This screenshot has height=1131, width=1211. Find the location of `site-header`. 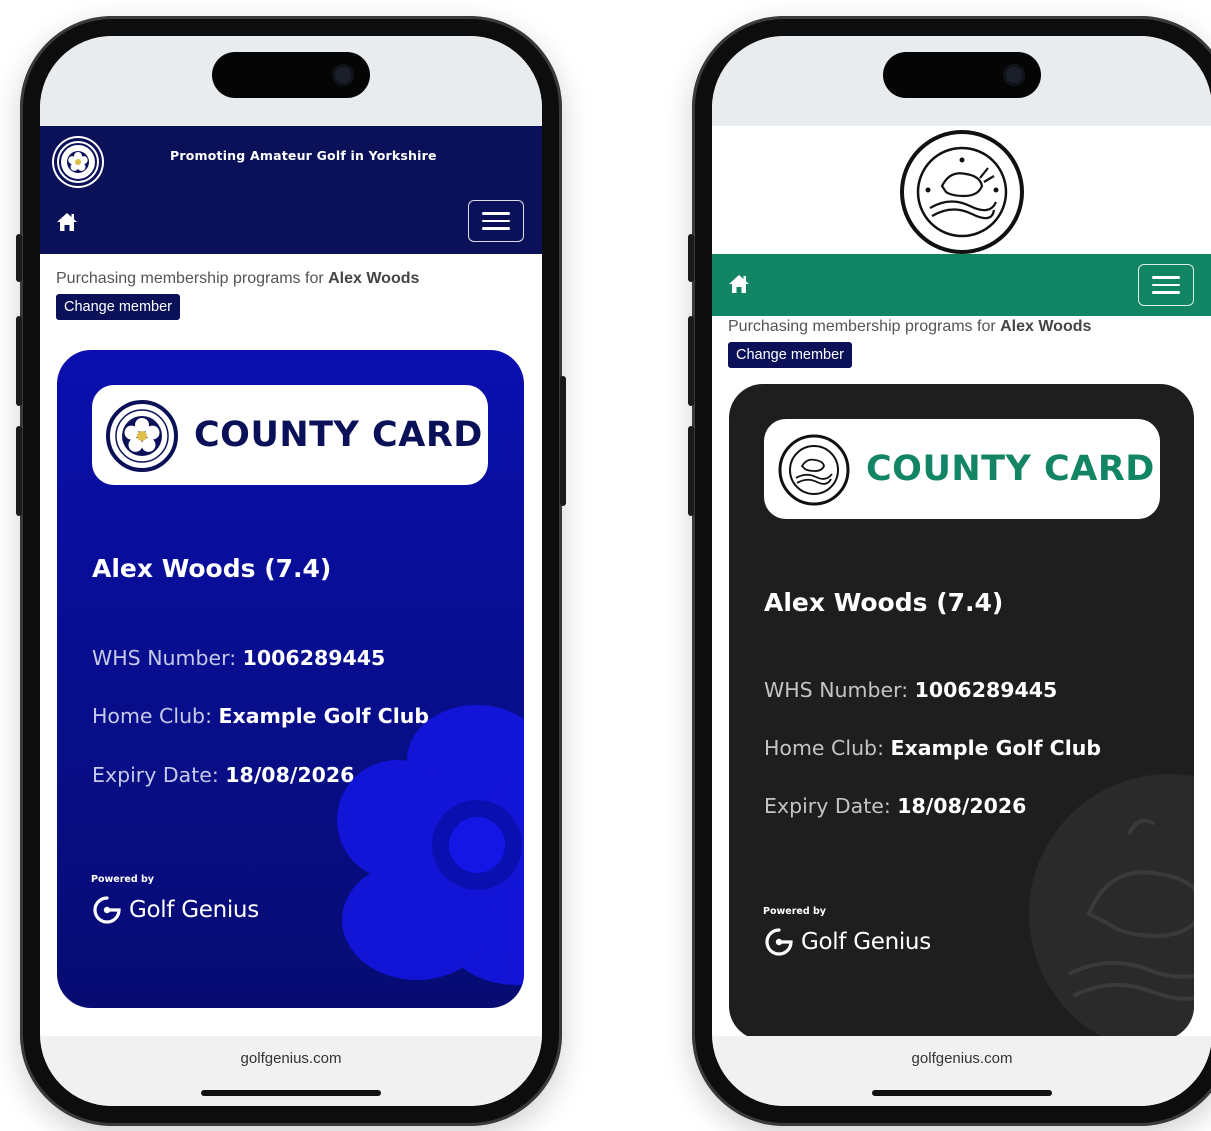

site-header is located at coordinates (961, 190).